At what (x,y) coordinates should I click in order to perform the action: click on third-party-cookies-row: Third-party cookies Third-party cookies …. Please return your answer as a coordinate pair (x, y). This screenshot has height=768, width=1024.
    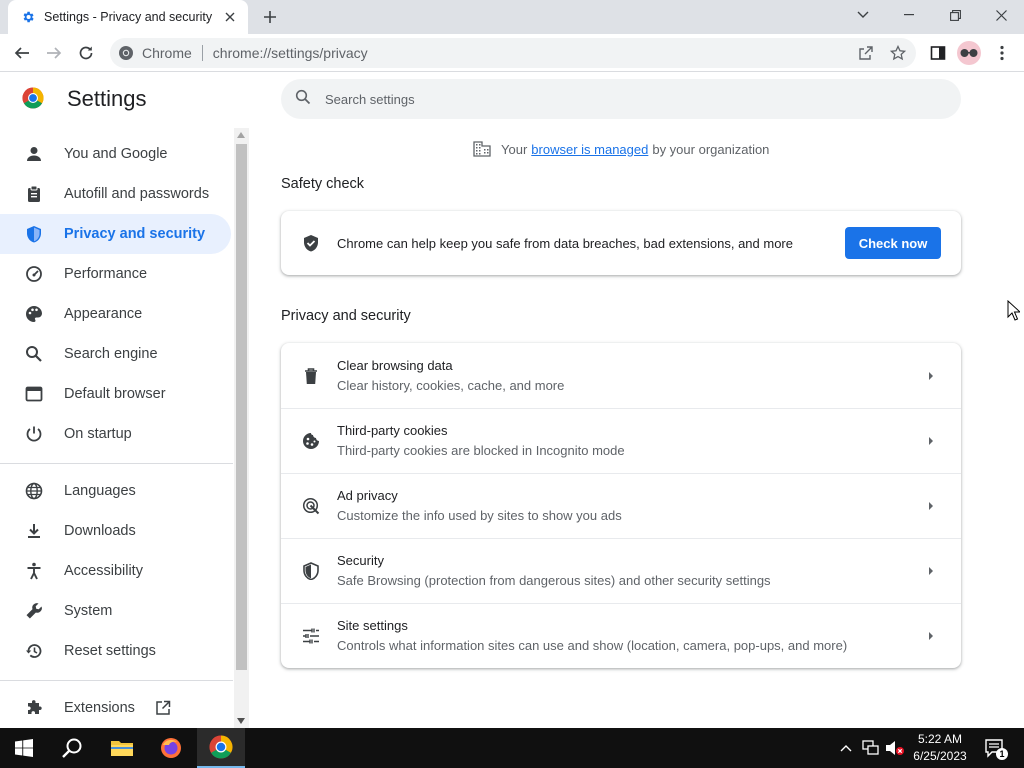
    Looking at the image, I should click on (621, 440).